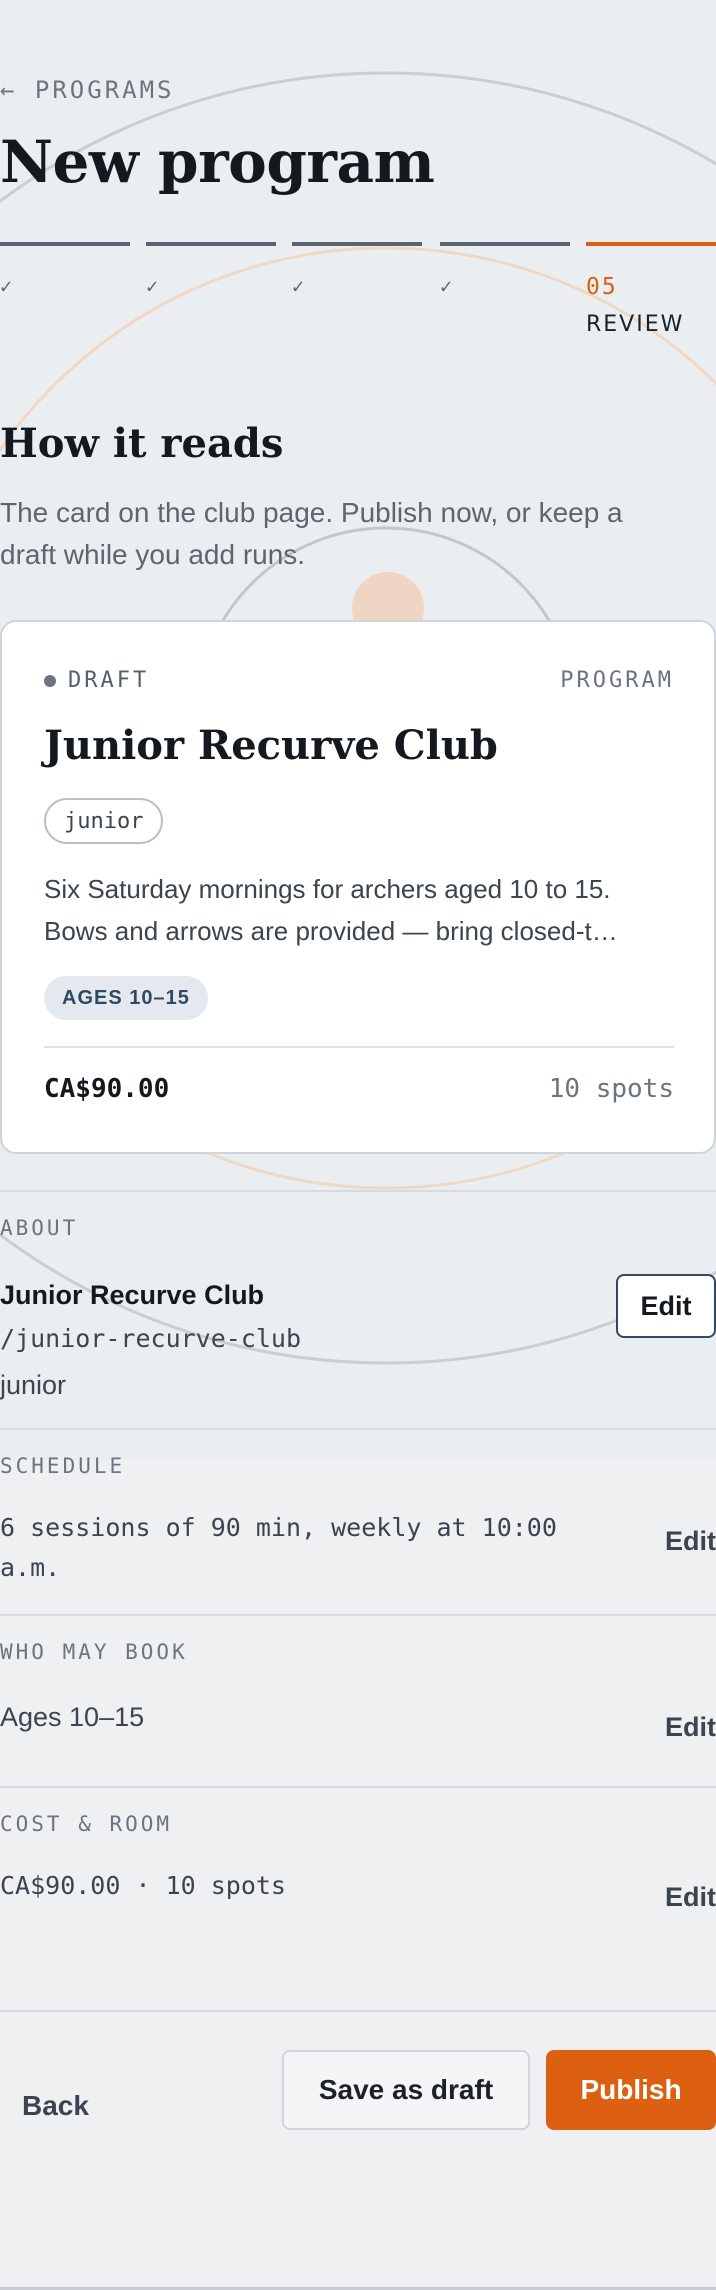  I want to click on step-2: ✓, so click(211, 270).